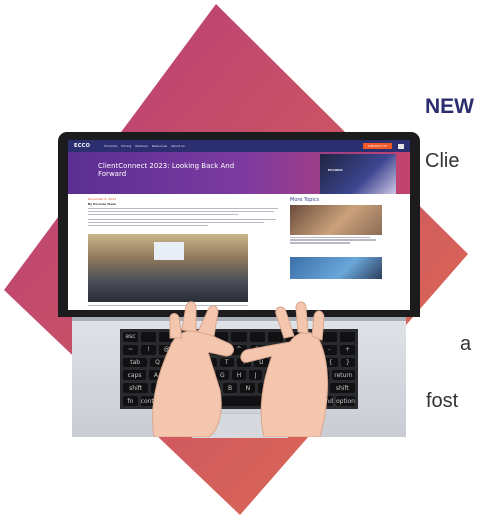  Describe the element at coordinates (343, 375) in the screenshot. I see `key: return` at that location.